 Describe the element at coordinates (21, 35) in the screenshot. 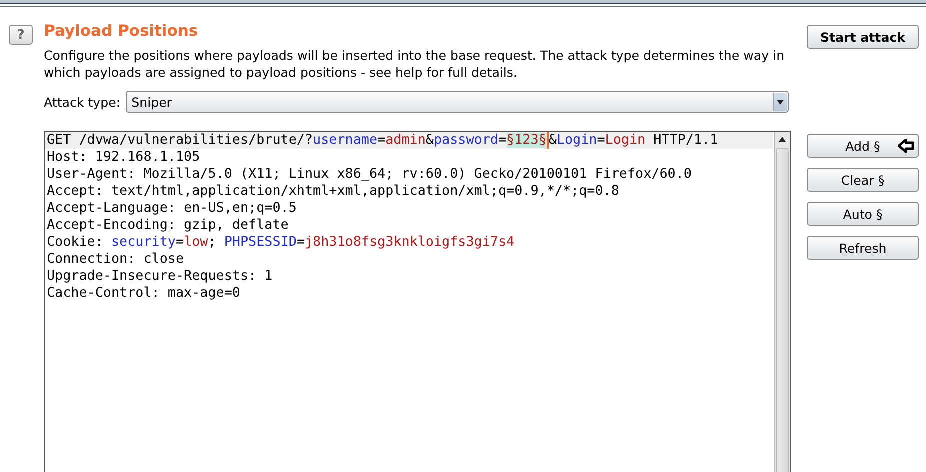

I see `help-button: ?` at that location.